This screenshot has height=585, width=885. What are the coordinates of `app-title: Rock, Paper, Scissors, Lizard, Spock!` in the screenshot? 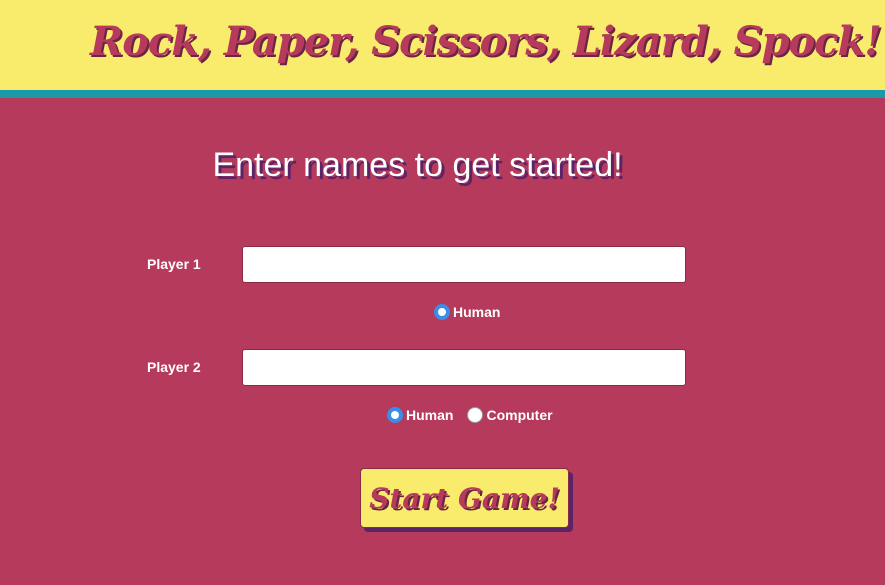 It's located at (486, 41).